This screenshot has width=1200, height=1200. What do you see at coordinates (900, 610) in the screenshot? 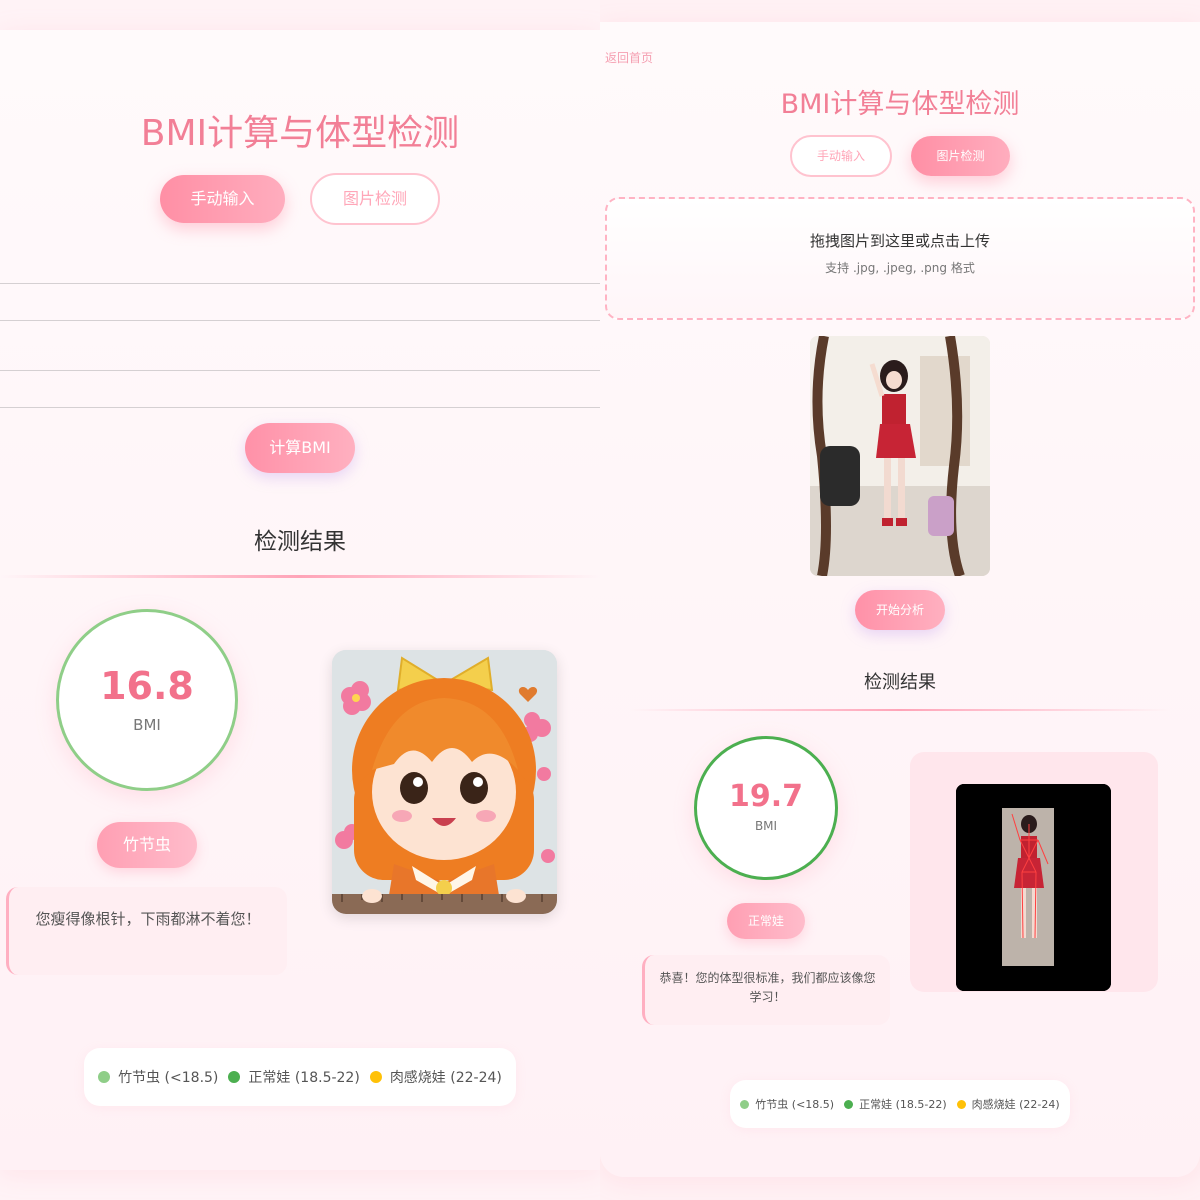
I see `start-analysis-button: 开始分析` at bounding box center [900, 610].